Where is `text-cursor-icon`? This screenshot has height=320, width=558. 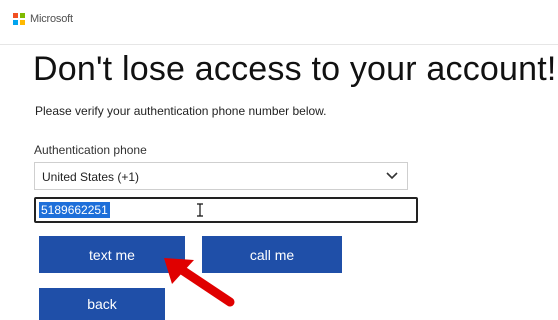 text-cursor-icon is located at coordinates (200, 210).